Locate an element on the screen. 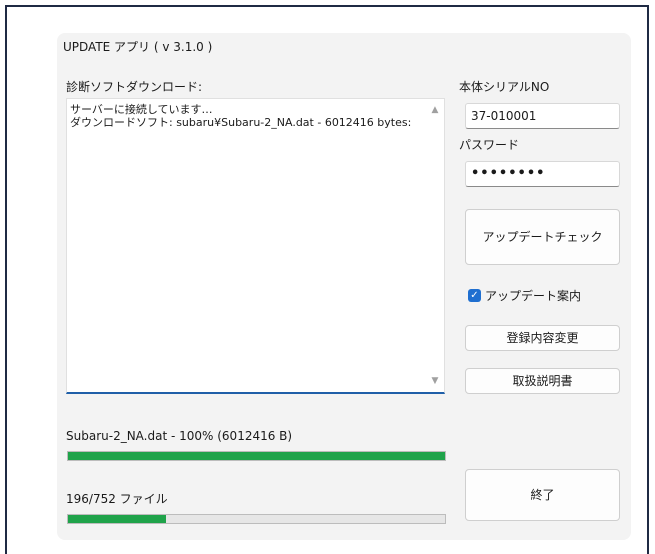  update-notice-checkbox-row: ✓ アップデート案内 is located at coordinates (524, 295).